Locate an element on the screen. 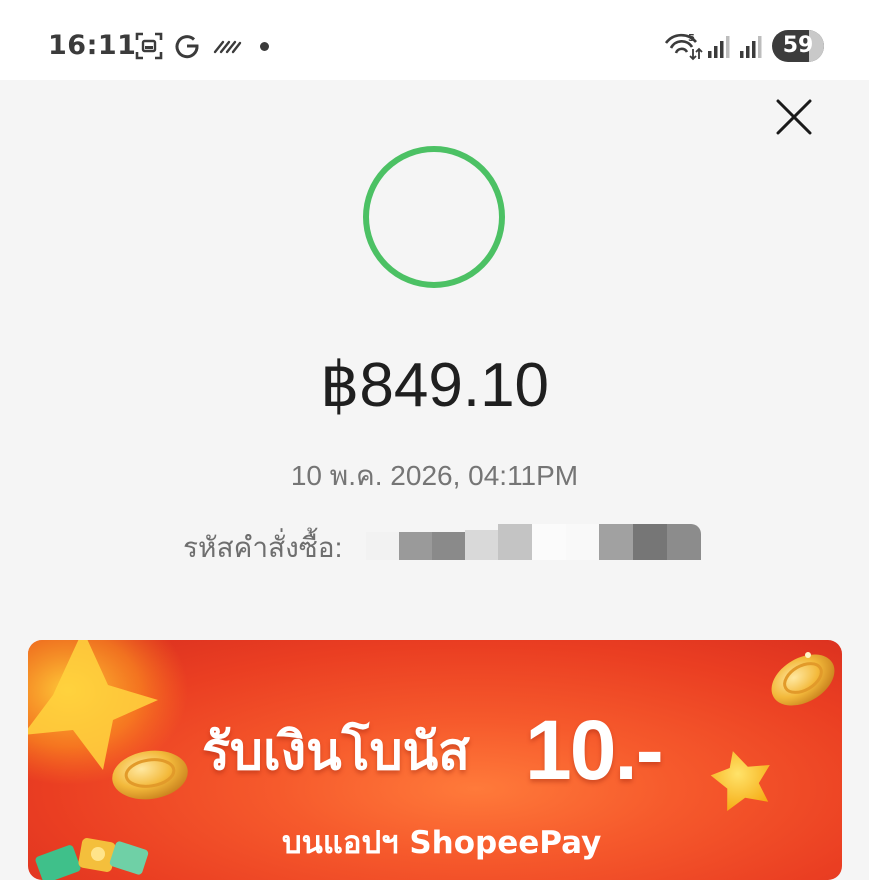  order-id-row: รหัสคำสั่งซื้อ: is located at coordinates (443, 545).